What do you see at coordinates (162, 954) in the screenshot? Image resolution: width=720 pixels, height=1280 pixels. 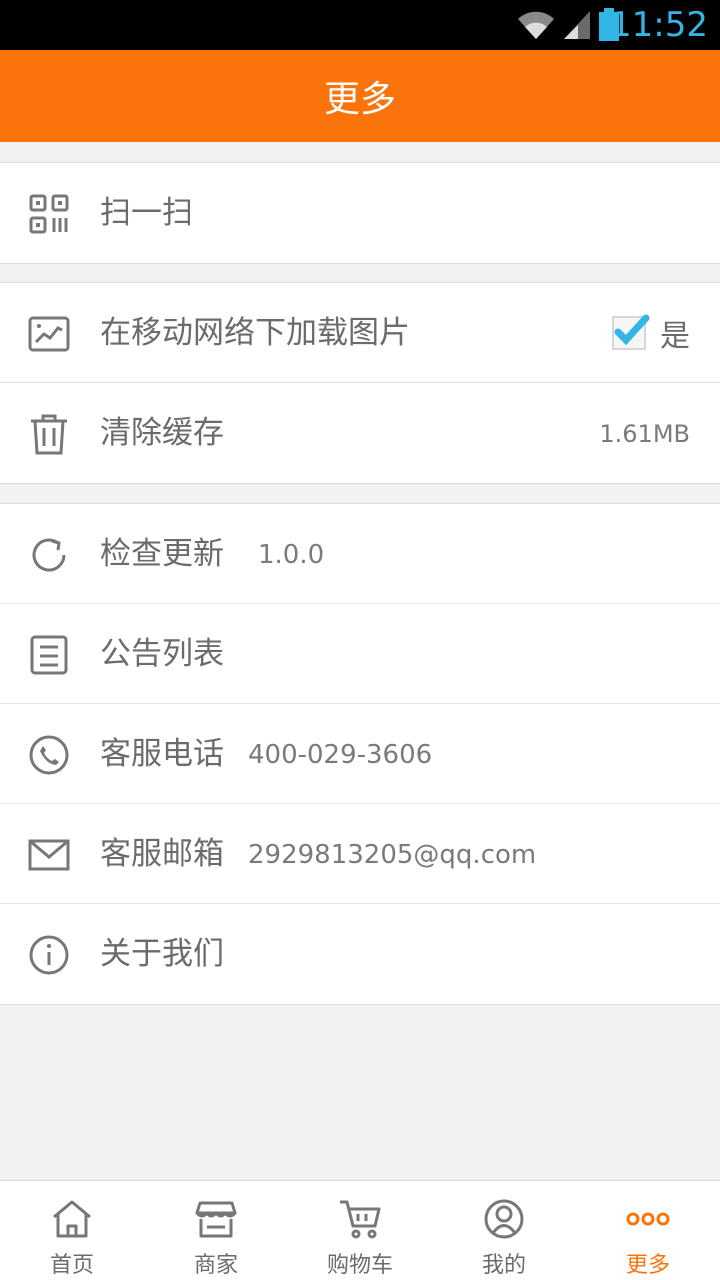 I see `menu-label: 关于我们` at bounding box center [162, 954].